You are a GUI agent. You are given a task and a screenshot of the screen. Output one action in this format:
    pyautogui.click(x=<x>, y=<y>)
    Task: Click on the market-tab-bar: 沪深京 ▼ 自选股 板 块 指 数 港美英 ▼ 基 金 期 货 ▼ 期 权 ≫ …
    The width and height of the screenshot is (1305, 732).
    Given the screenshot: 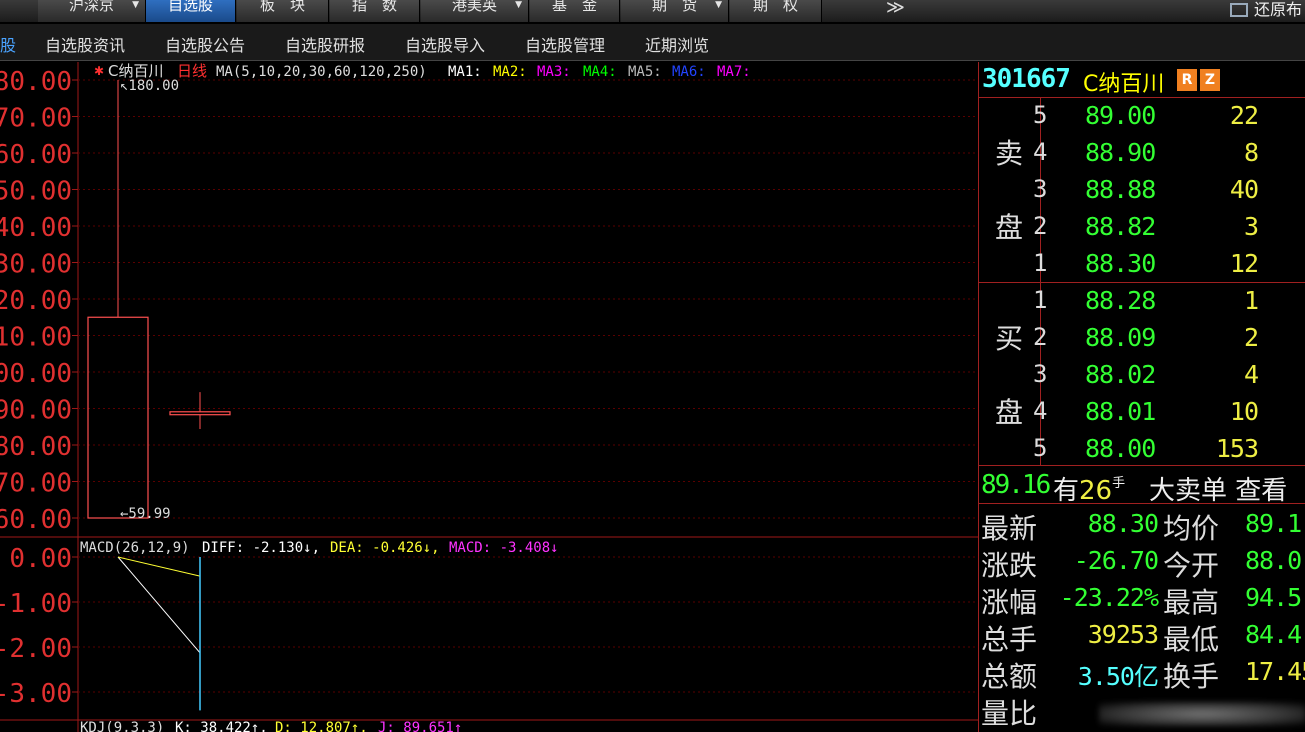 What is the action you would take?
    pyautogui.click(x=652, y=11)
    